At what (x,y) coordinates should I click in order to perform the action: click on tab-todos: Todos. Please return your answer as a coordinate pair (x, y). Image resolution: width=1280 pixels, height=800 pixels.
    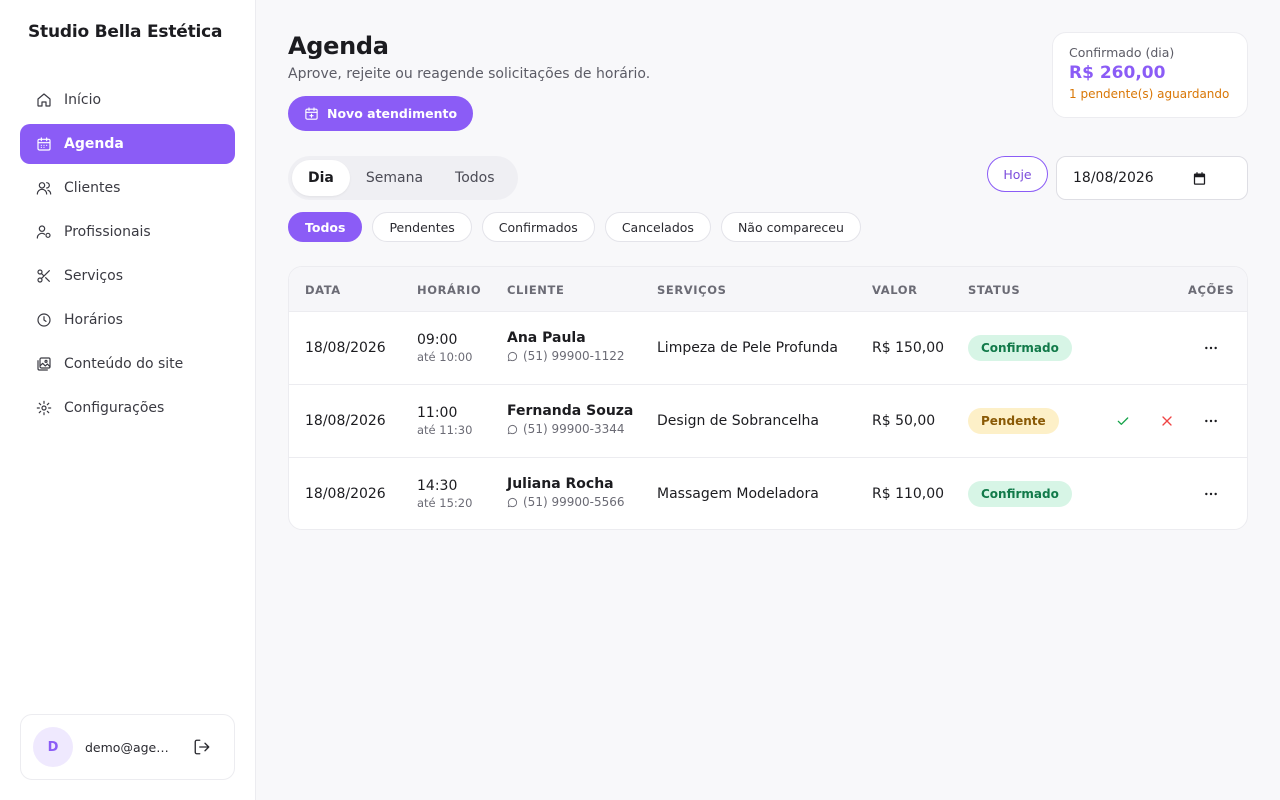
    Looking at the image, I should click on (474, 178).